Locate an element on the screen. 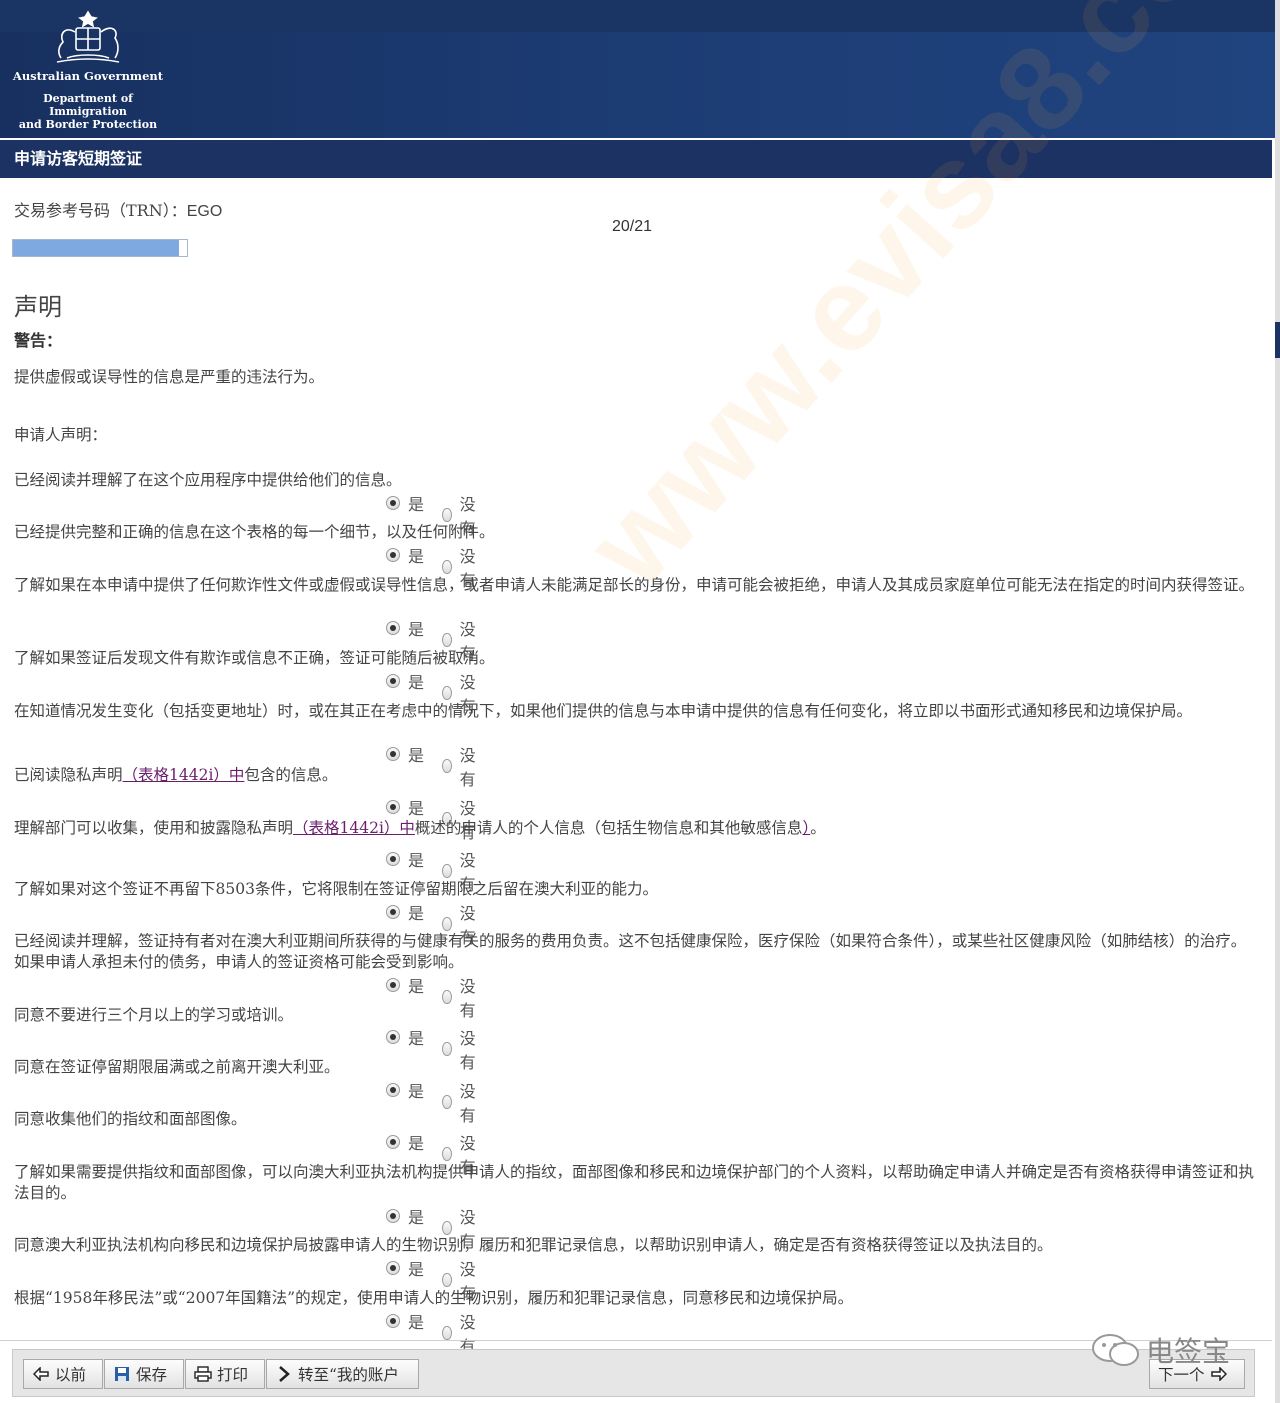  footer-divider is located at coordinates (636, 1340).